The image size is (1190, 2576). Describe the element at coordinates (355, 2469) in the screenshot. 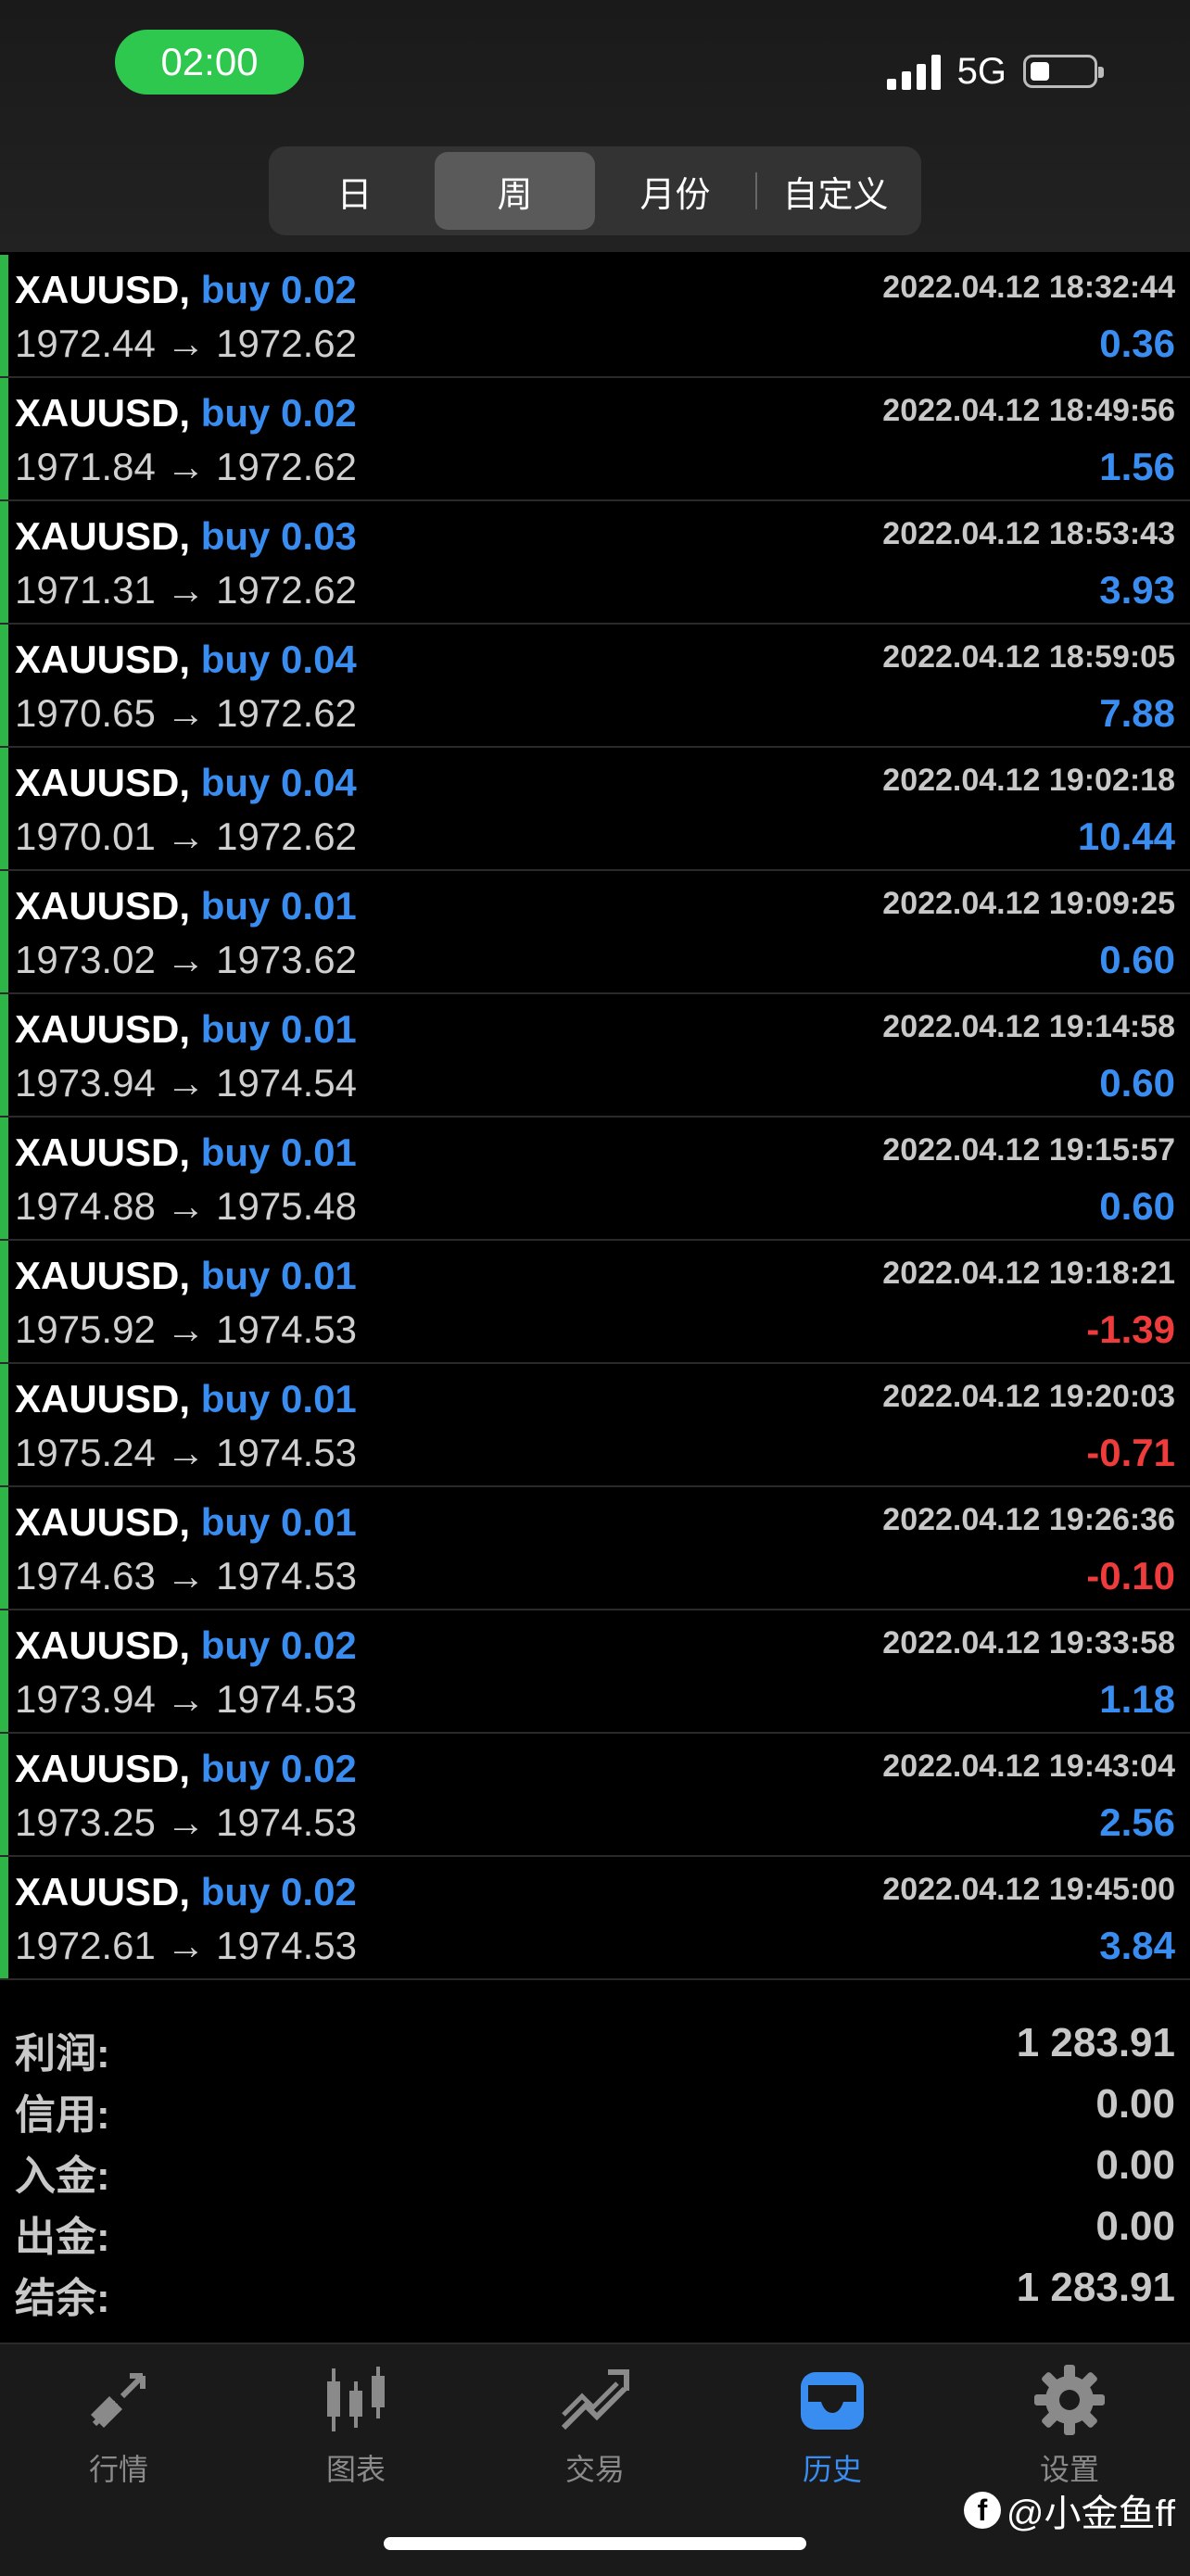

I see `tab-label: 图表` at that location.